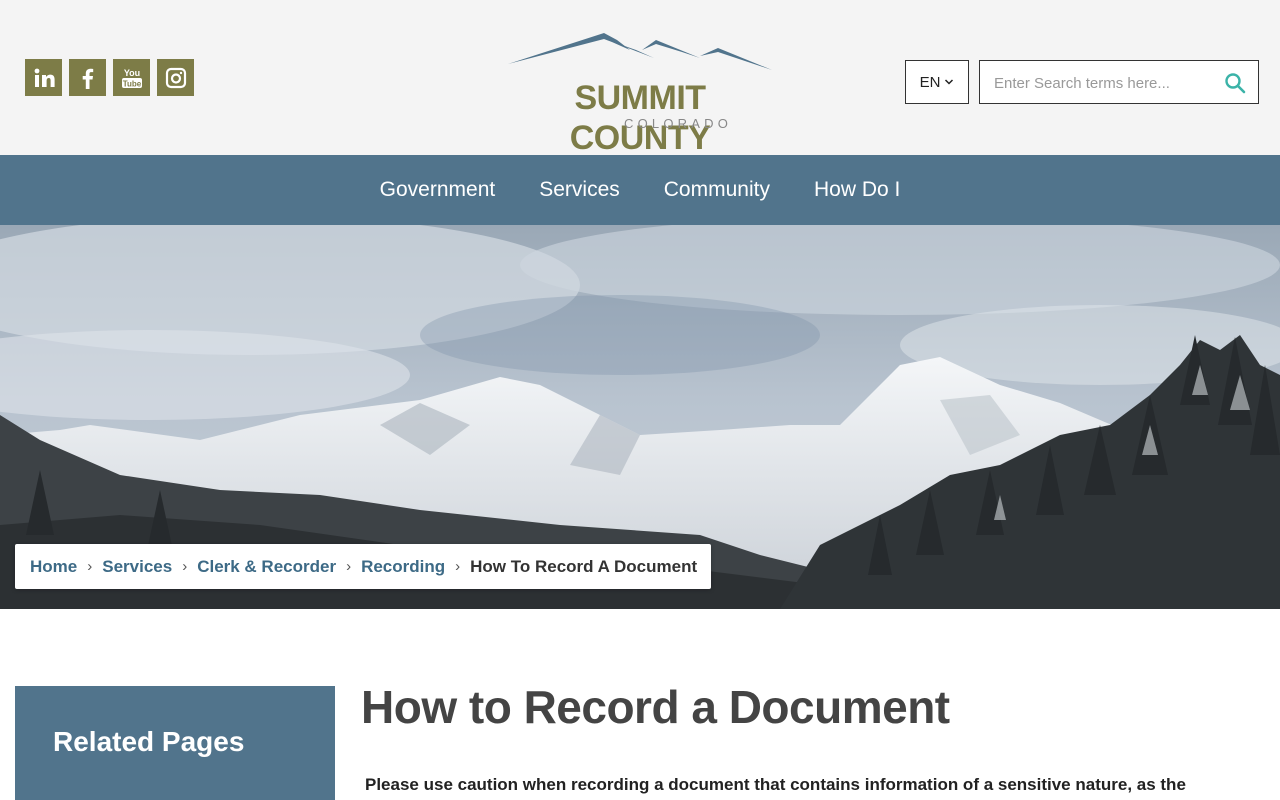 The width and height of the screenshot is (1280, 800). Describe the element at coordinates (149, 741) in the screenshot. I see `related-pages-title: Related Pages` at that location.